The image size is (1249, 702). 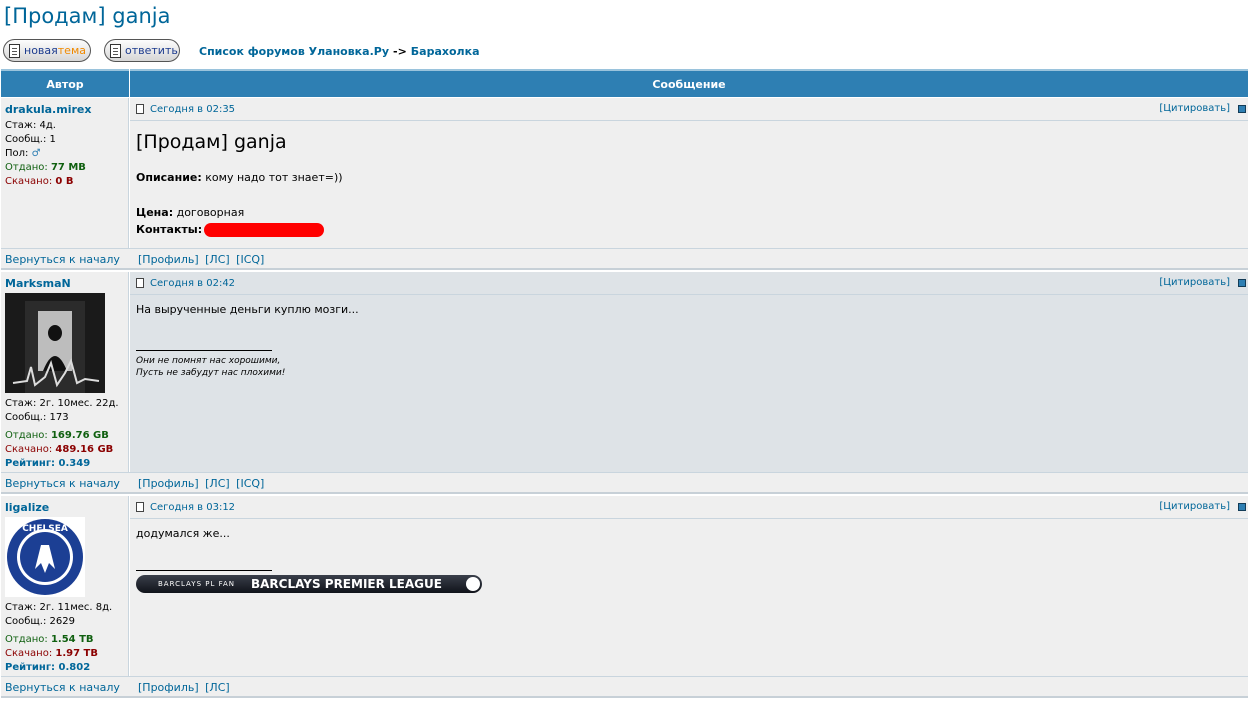 I want to click on post-footer: Вернуться к началу [Профиль] [ЛС], so click(x=624, y=687).